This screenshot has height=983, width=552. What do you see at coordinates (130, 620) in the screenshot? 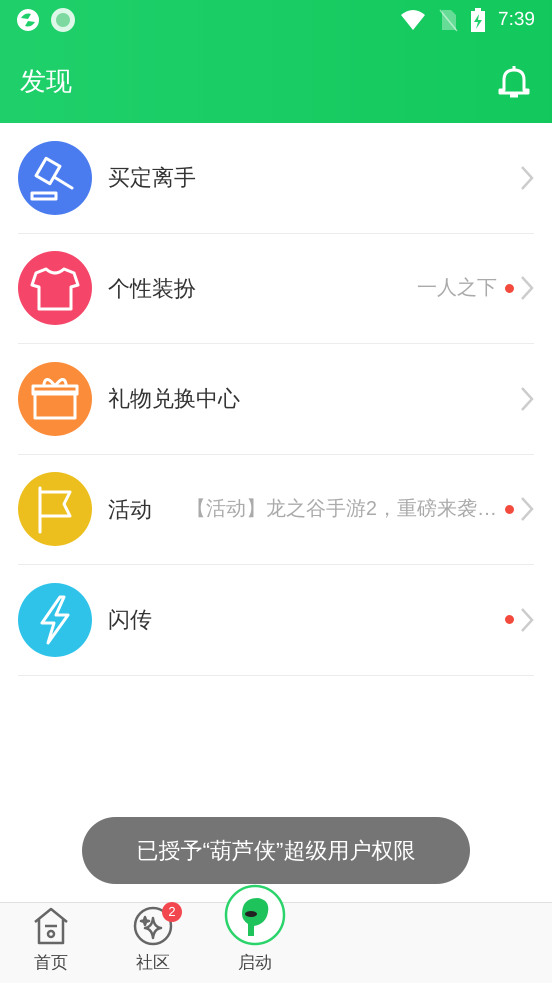
I see `item-title: 闪传` at bounding box center [130, 620].